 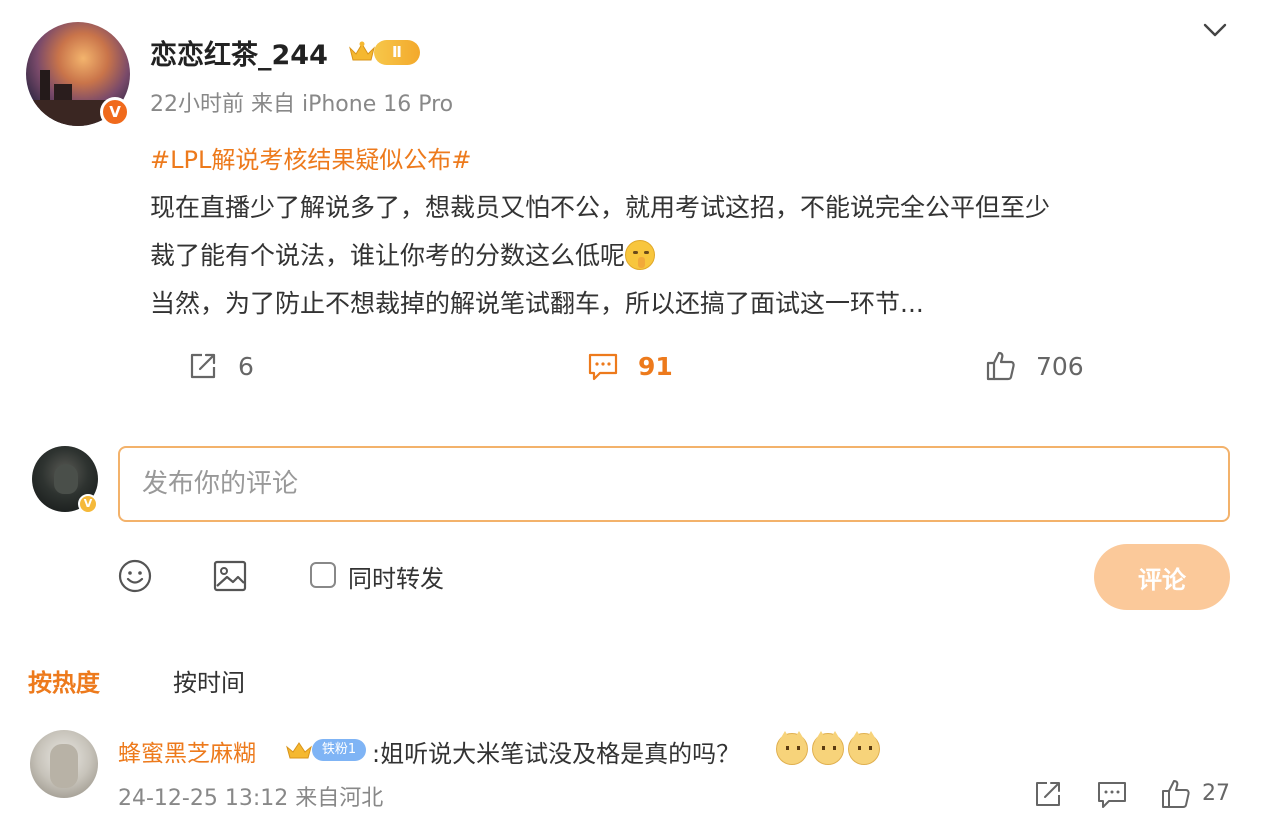 What do you see at coordinates (246, 366) in the screenshot?
I see `repost-count: 6` at bounding box center [246, 366].